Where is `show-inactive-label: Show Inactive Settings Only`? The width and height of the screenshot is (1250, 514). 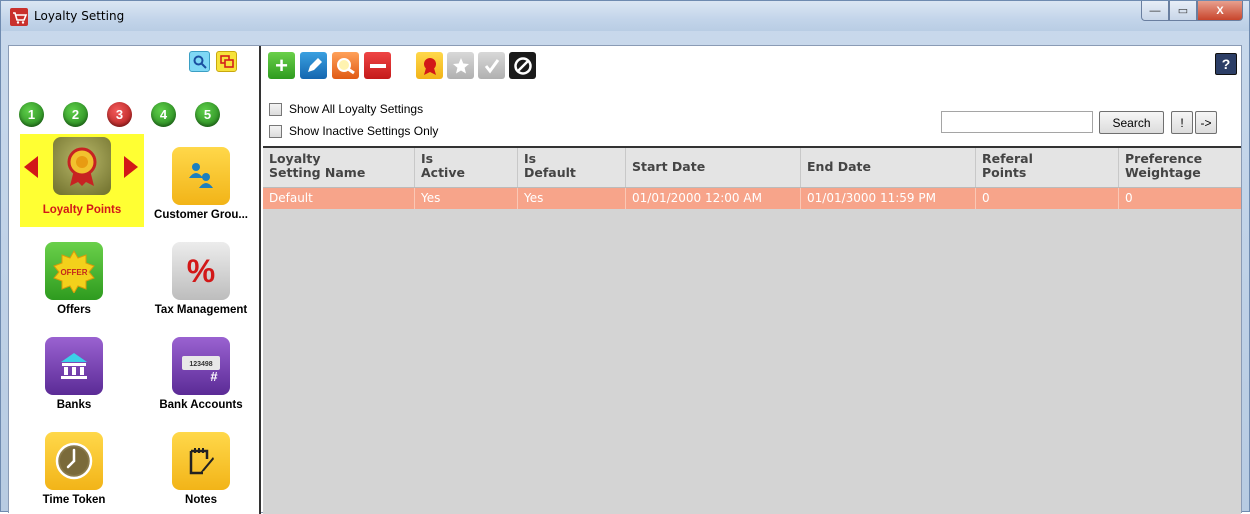 show-inactive-label: Show Inactive Settings Only is located at coordinates (364, 131).